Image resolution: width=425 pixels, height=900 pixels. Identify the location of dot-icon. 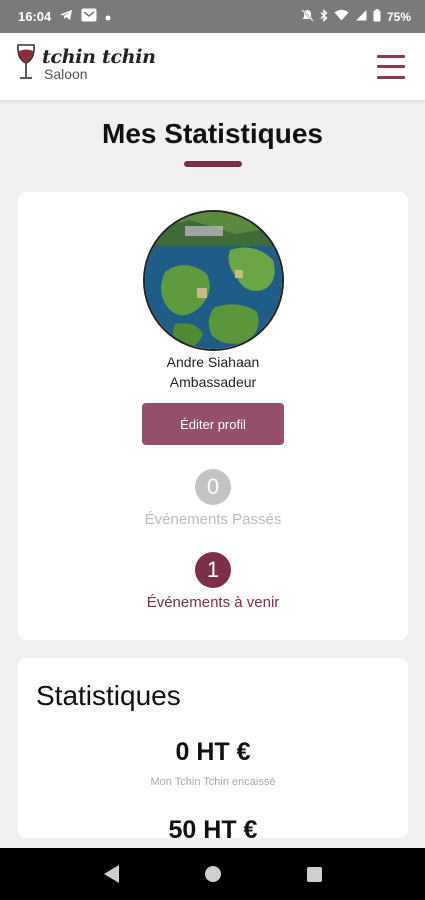
(108, 16).